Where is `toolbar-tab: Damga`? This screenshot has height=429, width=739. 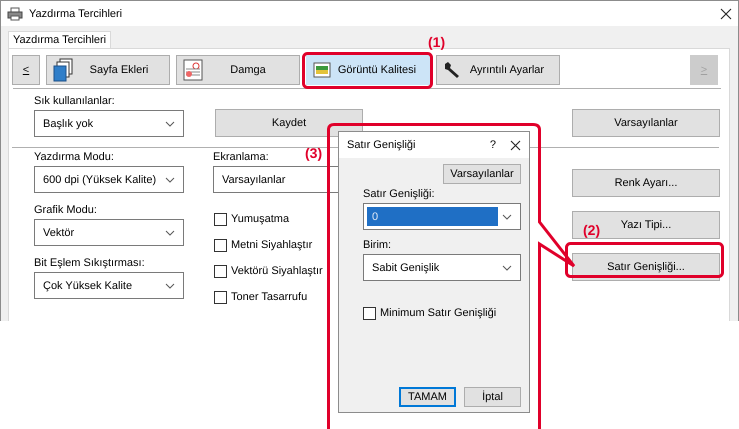
toolbar-tab: Damga is located at coordinates (238, 70).